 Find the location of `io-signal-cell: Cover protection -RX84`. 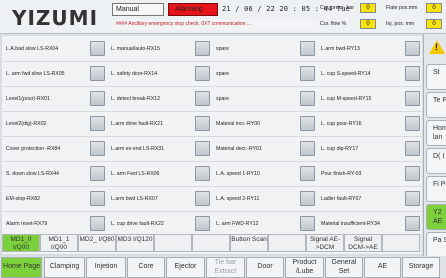

io-signal-cell: Cover protection -RX84 is located at coordinates (54, 148).